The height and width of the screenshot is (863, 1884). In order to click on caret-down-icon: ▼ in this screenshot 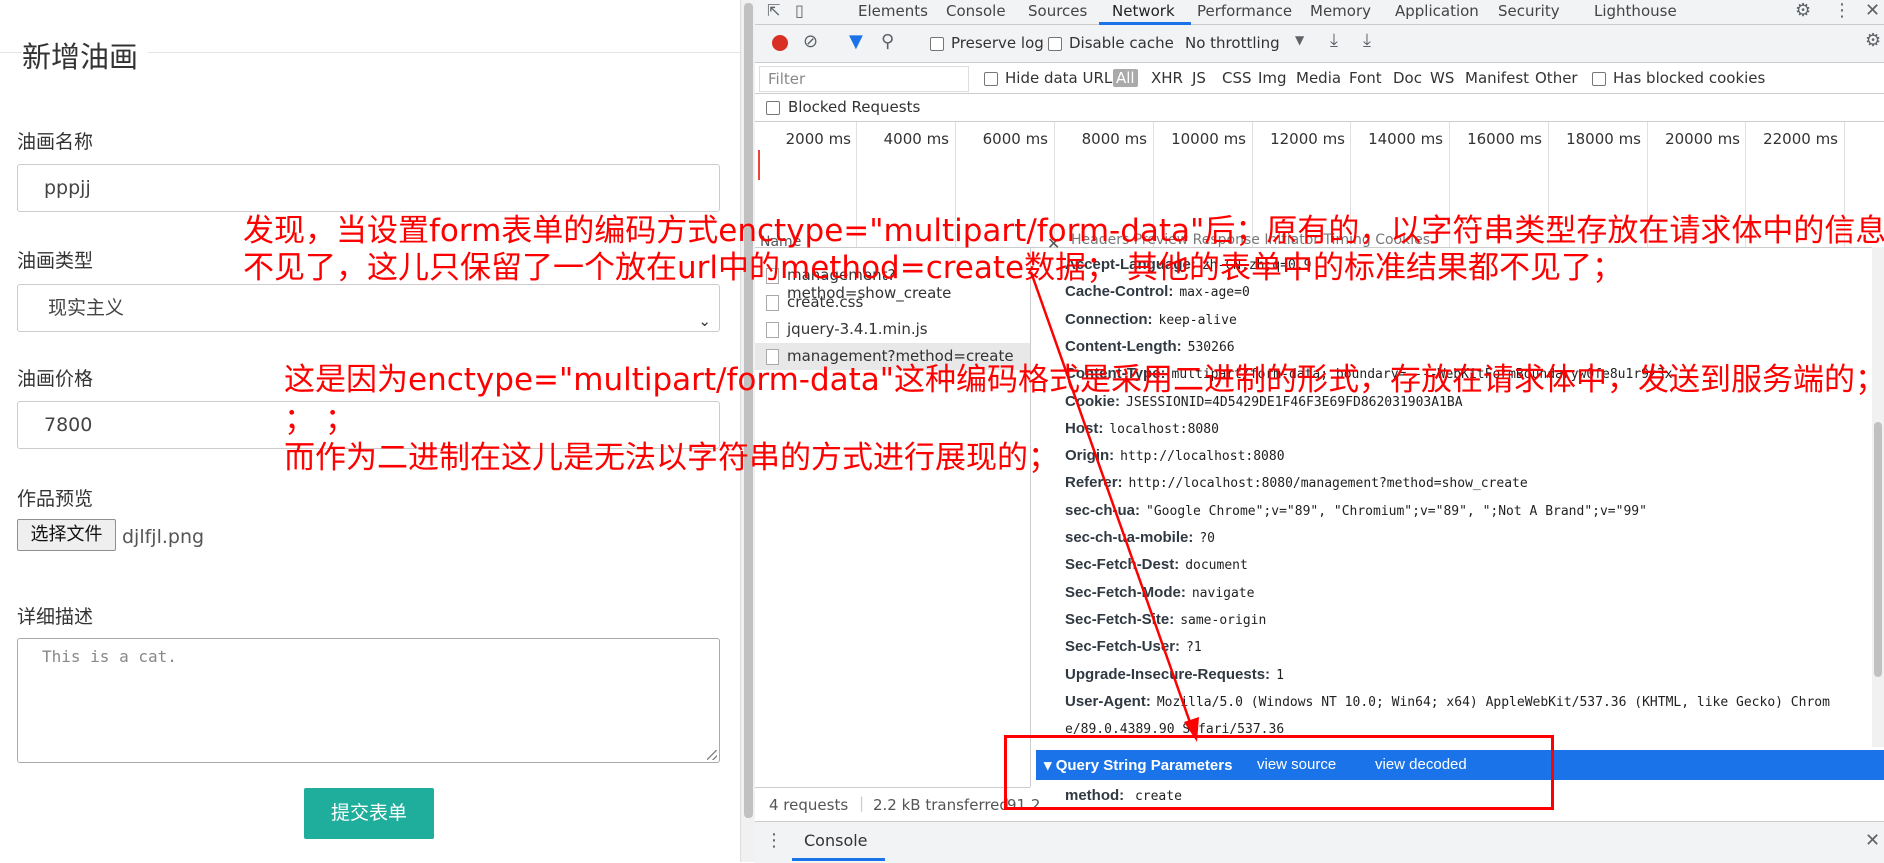, I will do `click(1299, 40)`.